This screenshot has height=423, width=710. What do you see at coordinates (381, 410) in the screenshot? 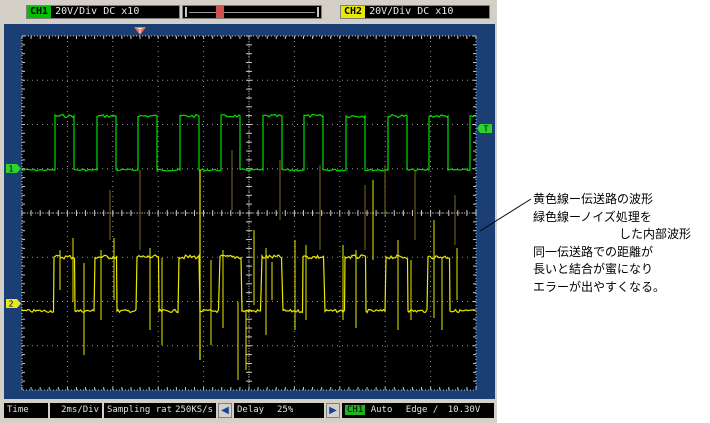
I see `trigger-mode: Auto` at bounding box center [381, 410].